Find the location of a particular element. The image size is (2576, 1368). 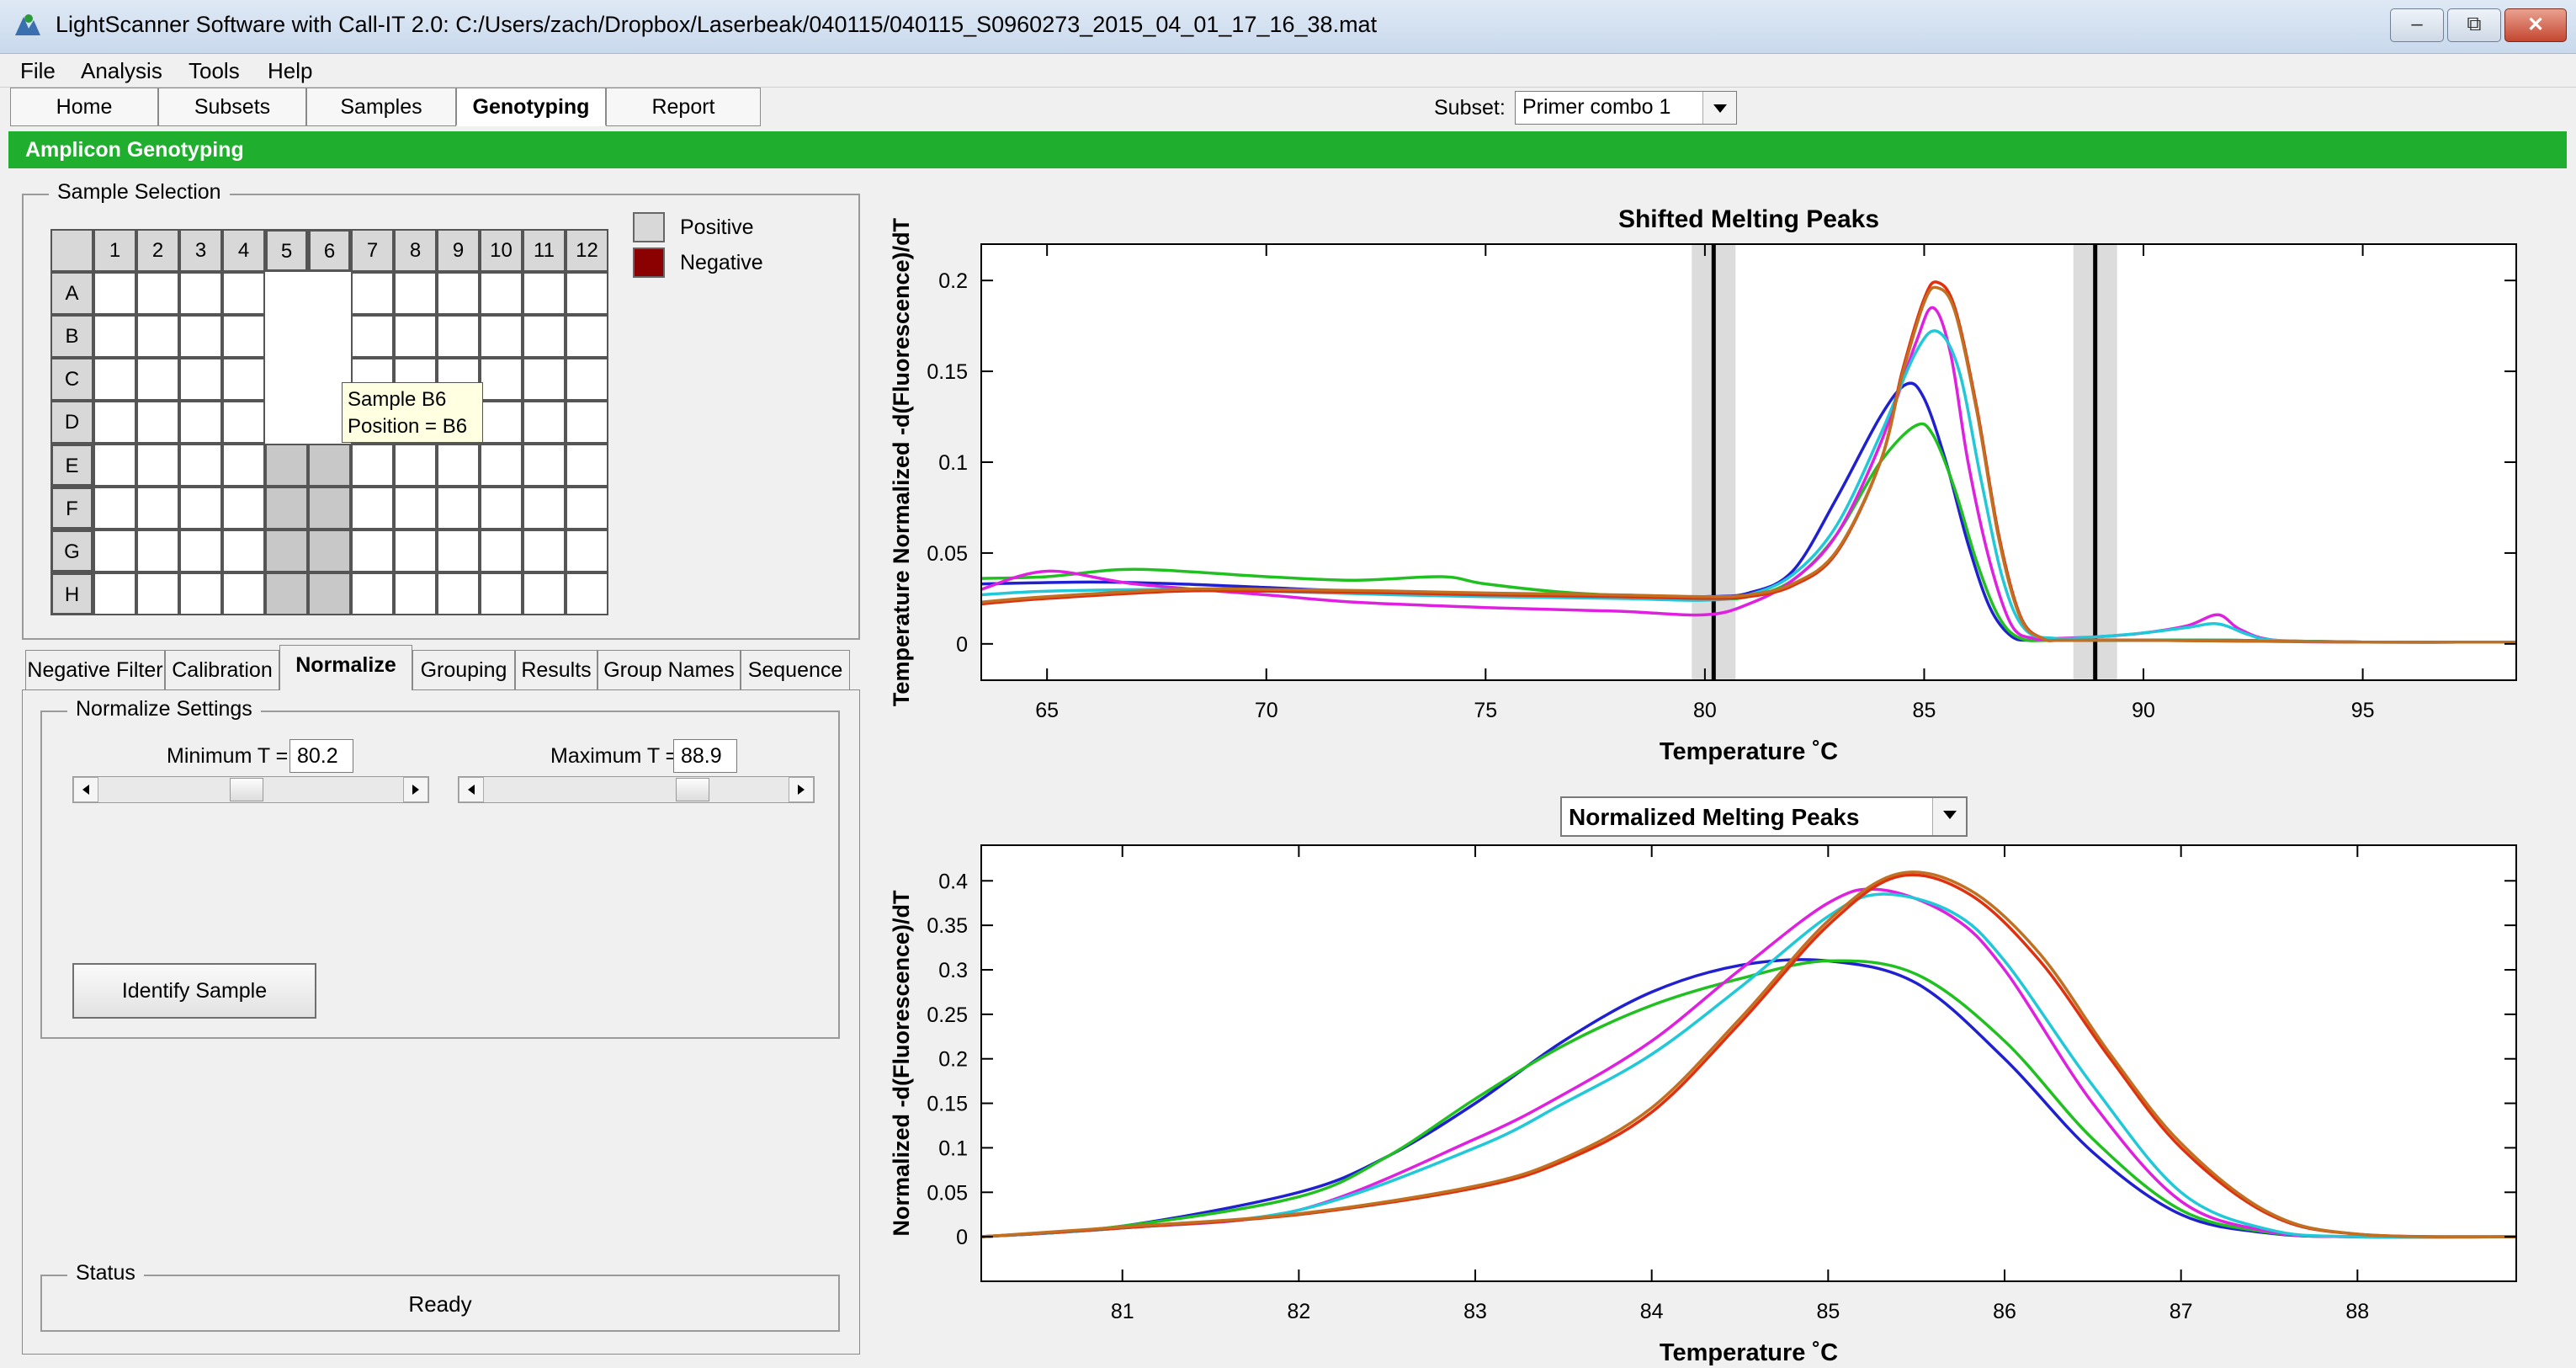

subset-dropdown: Primer combo 1 is located at coordinates (1626, 108).